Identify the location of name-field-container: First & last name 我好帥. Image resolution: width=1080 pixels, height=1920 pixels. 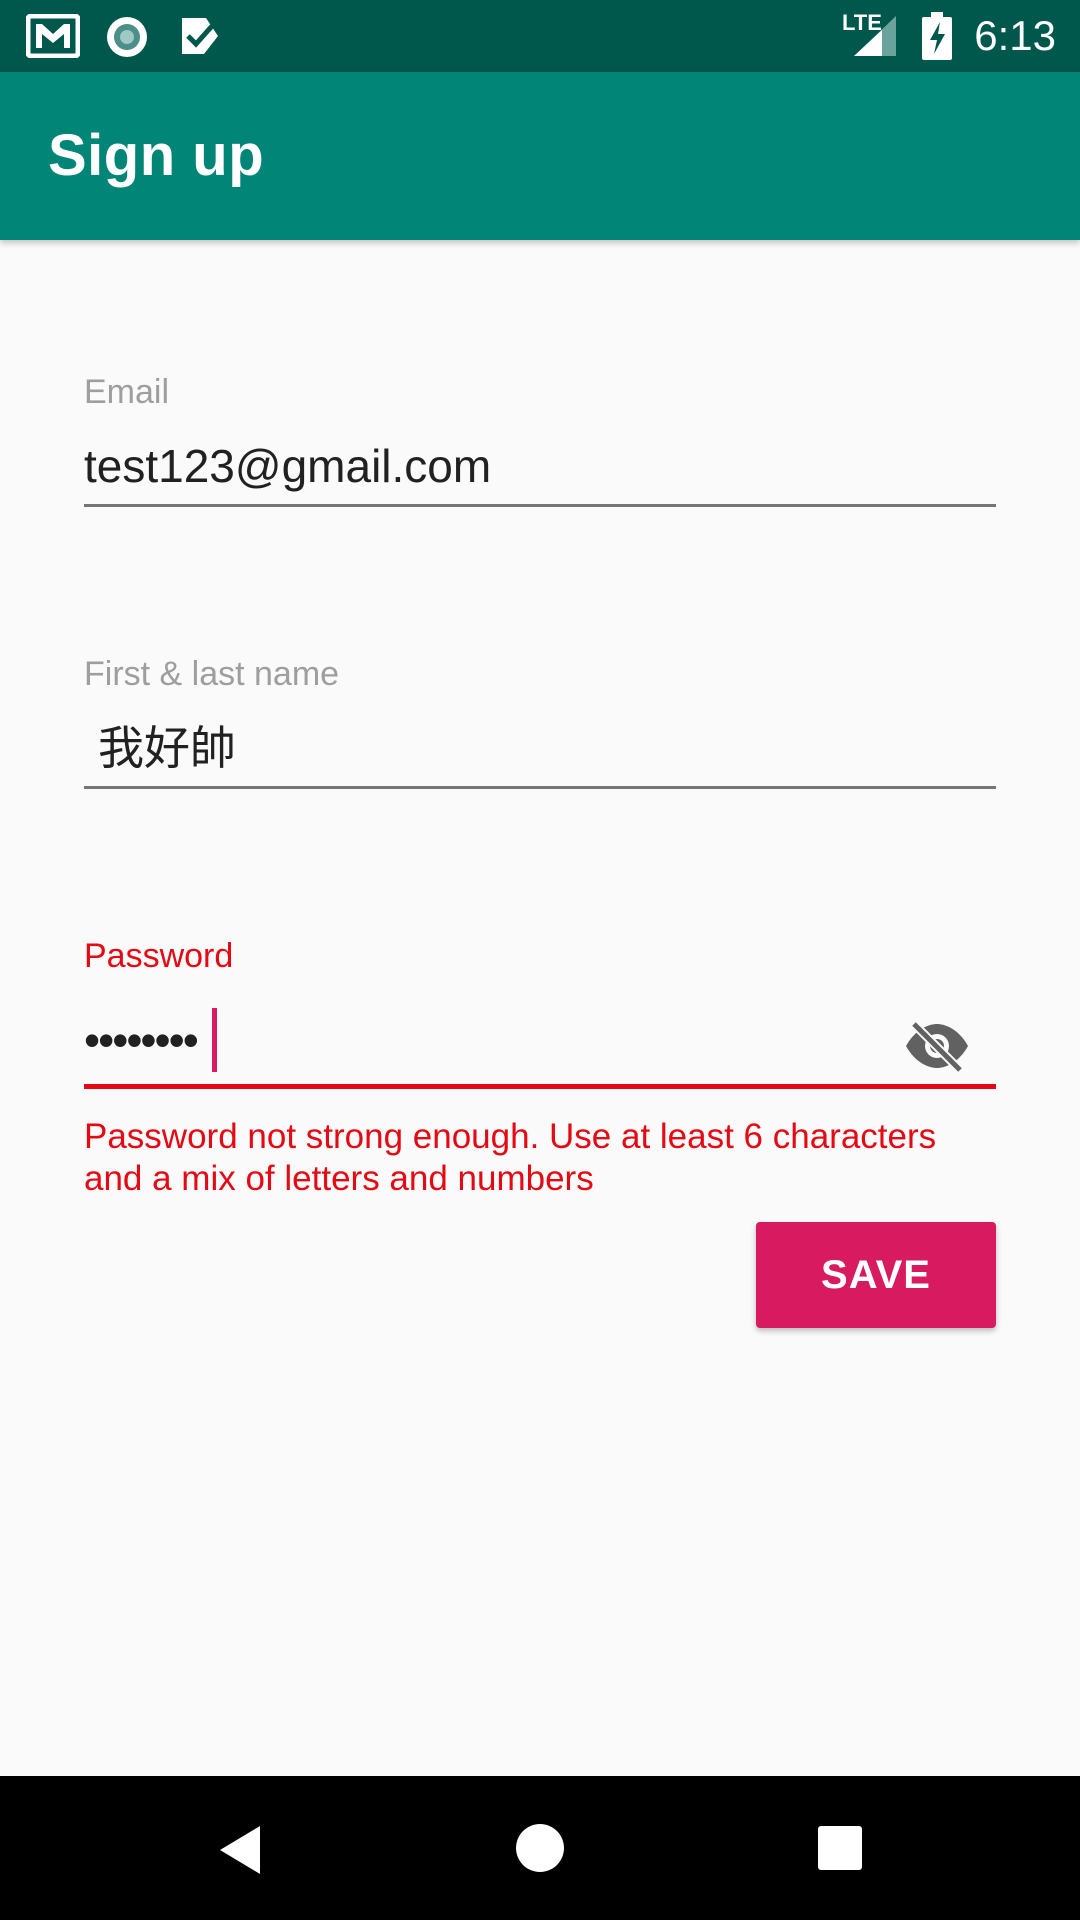
(540, 724).